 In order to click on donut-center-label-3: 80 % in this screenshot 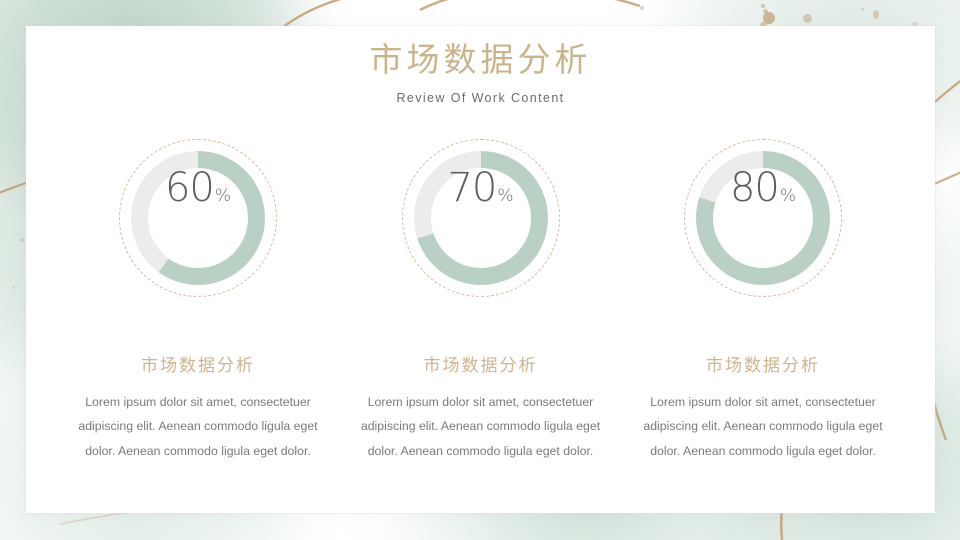, I will do `click(763, 216)`.